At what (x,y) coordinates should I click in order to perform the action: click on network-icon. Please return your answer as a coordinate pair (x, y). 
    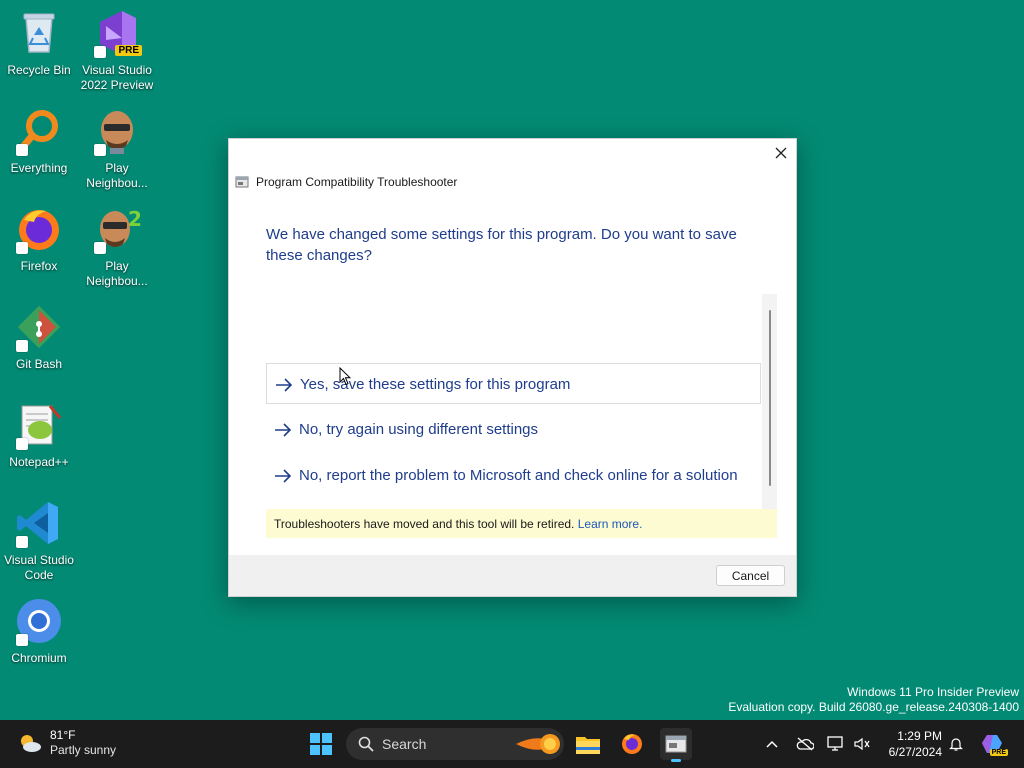
    Looking at the image, I should click on (835, 743).